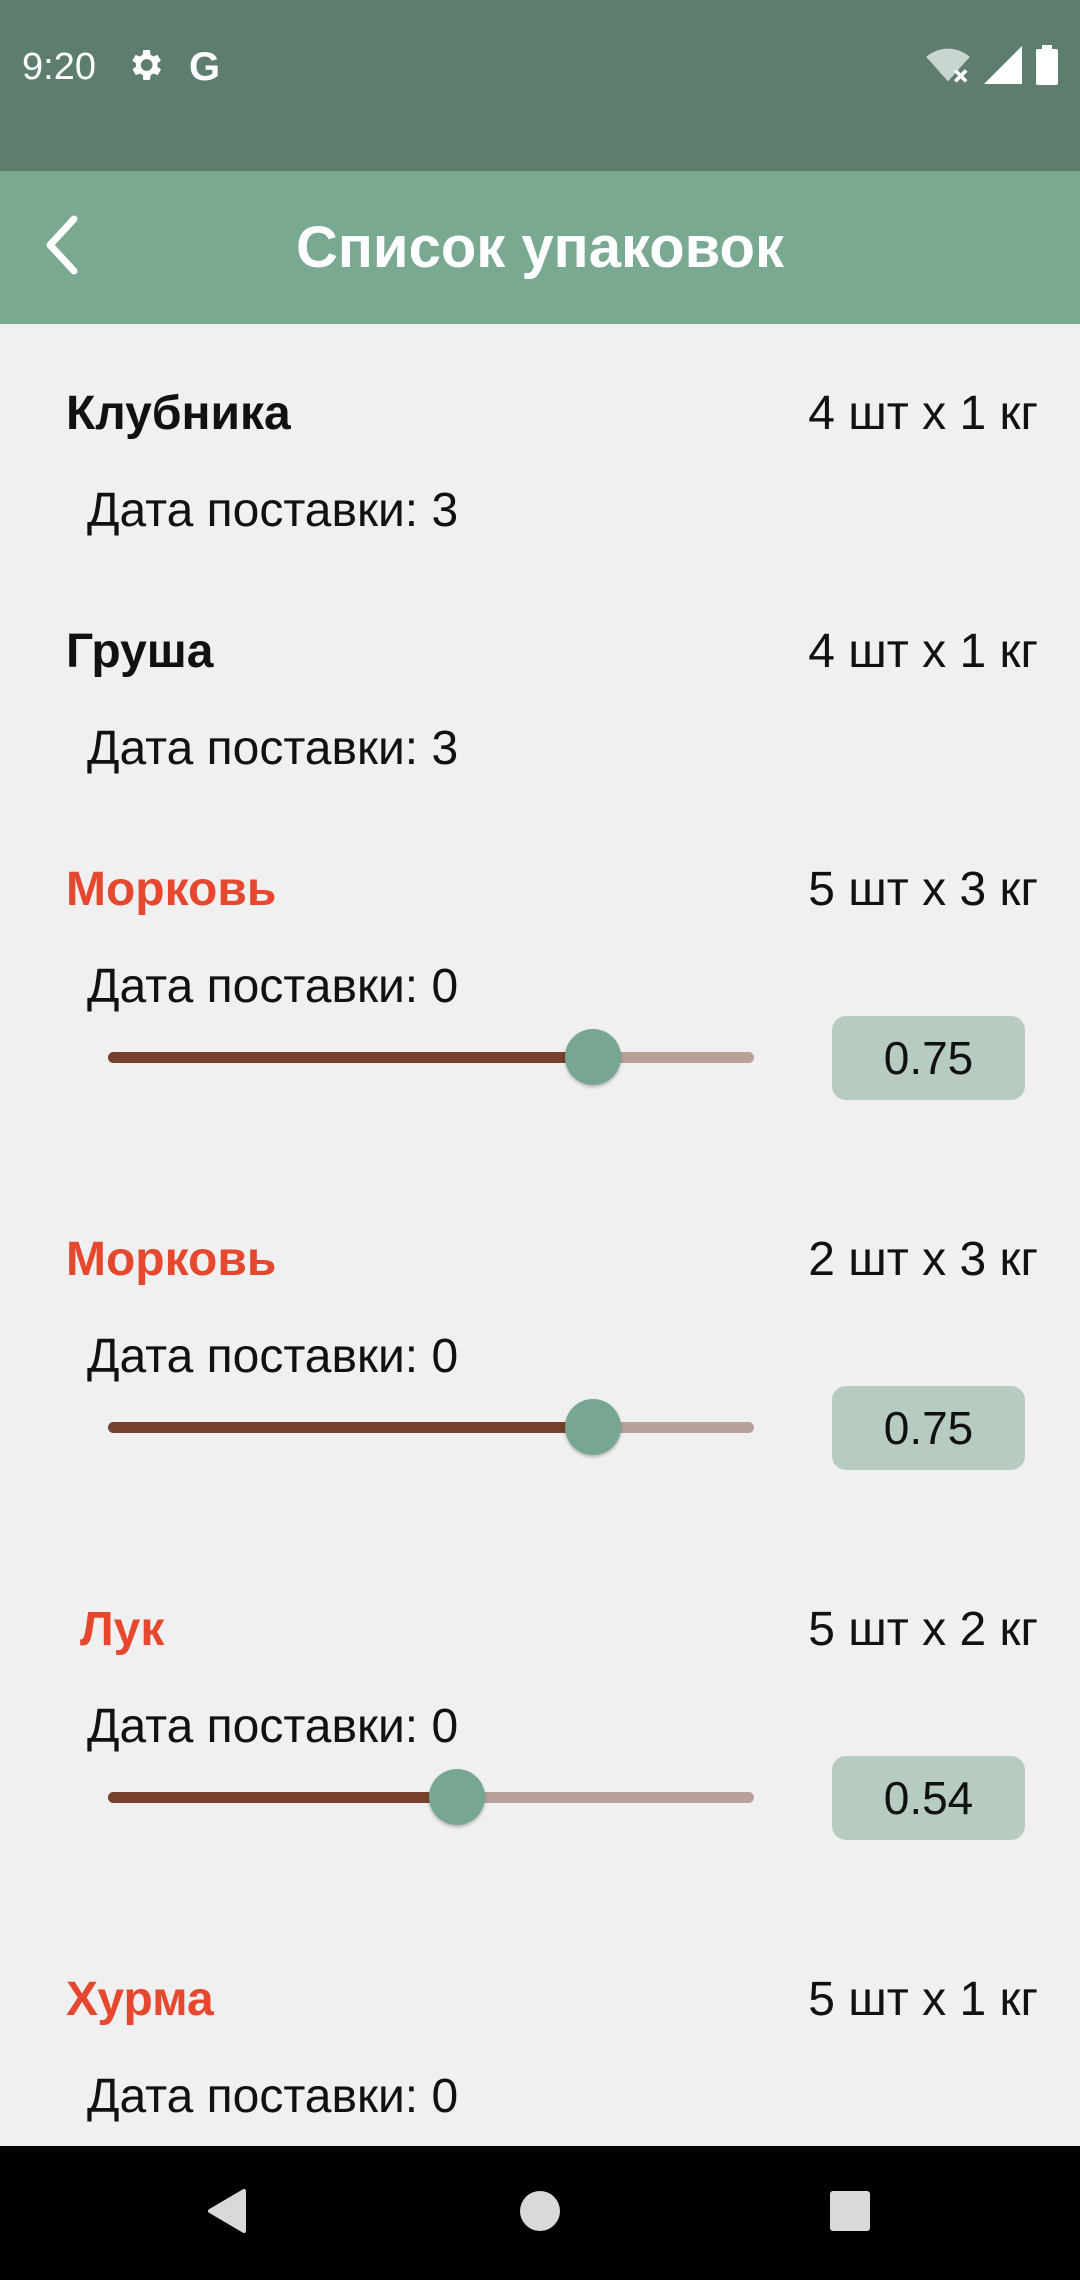  I want to click on status-time: 9:20, so click(59, 67).